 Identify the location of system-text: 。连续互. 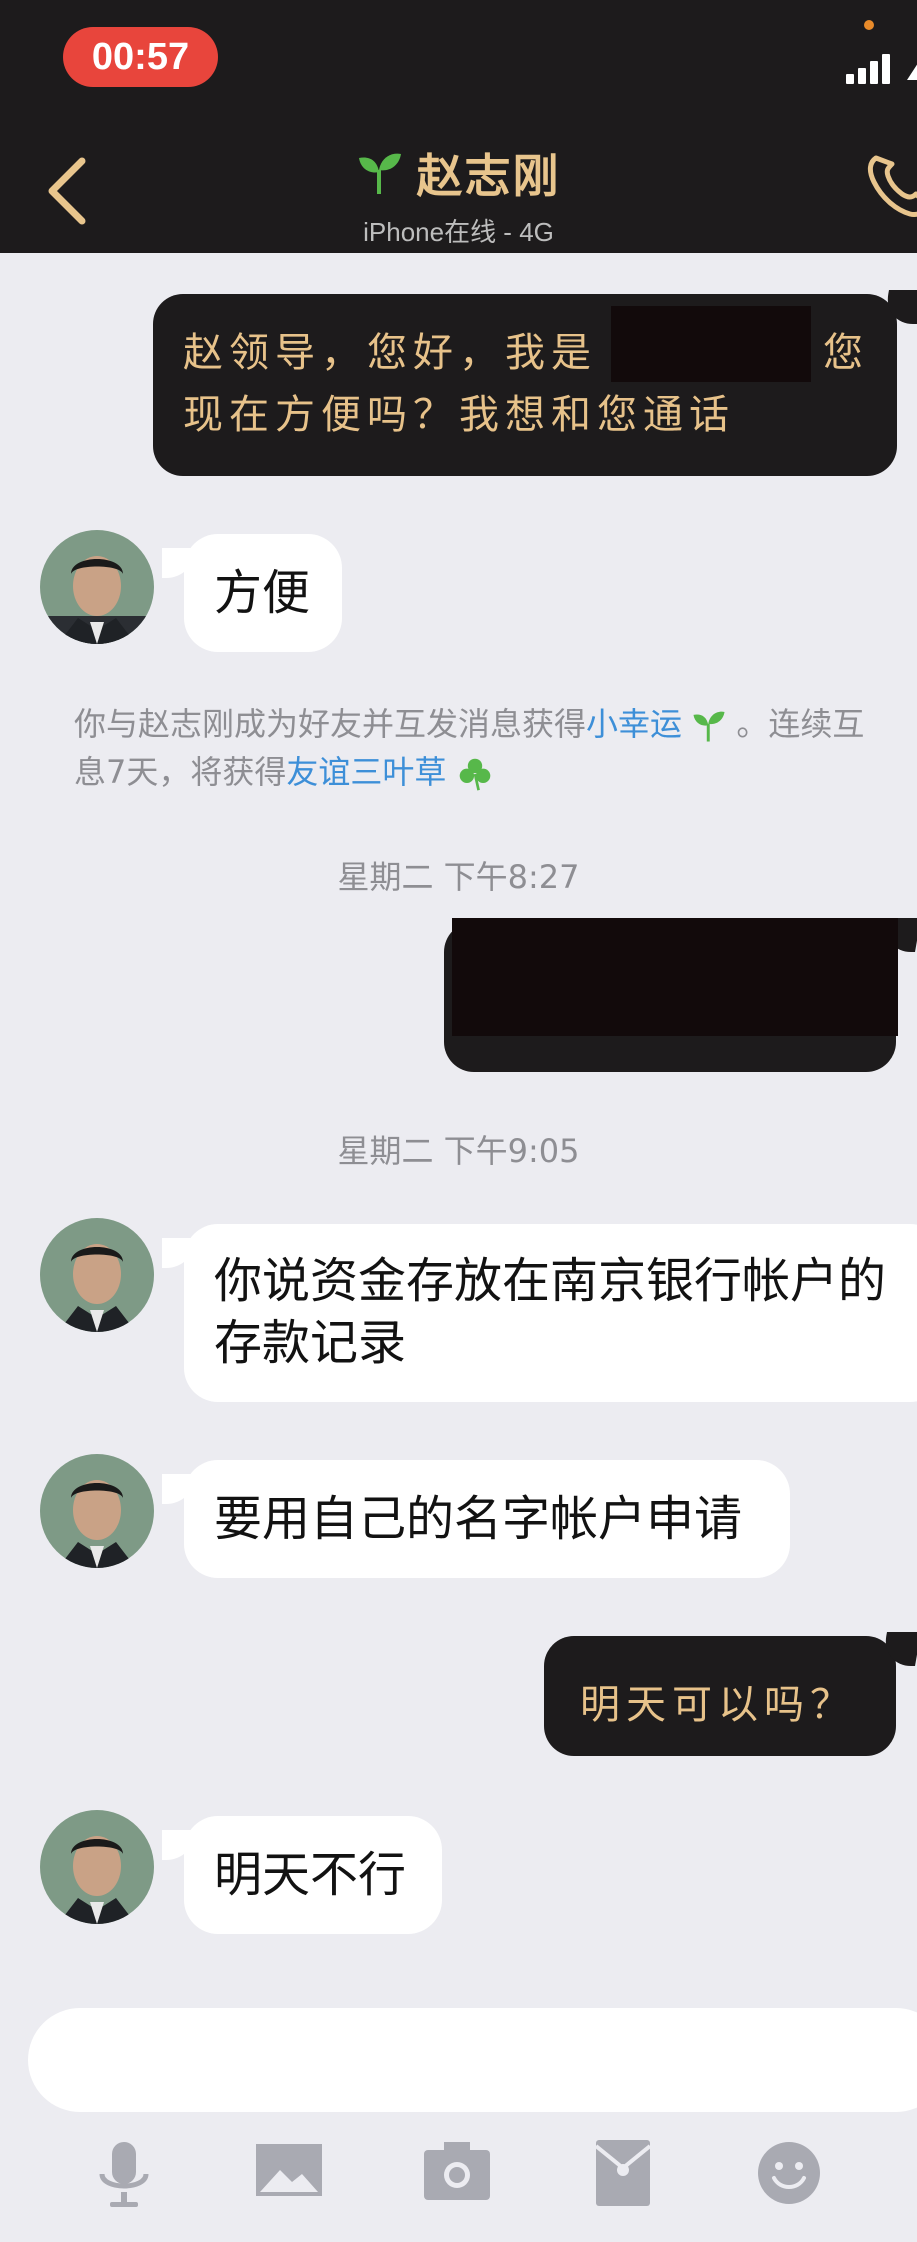
(800, 724).